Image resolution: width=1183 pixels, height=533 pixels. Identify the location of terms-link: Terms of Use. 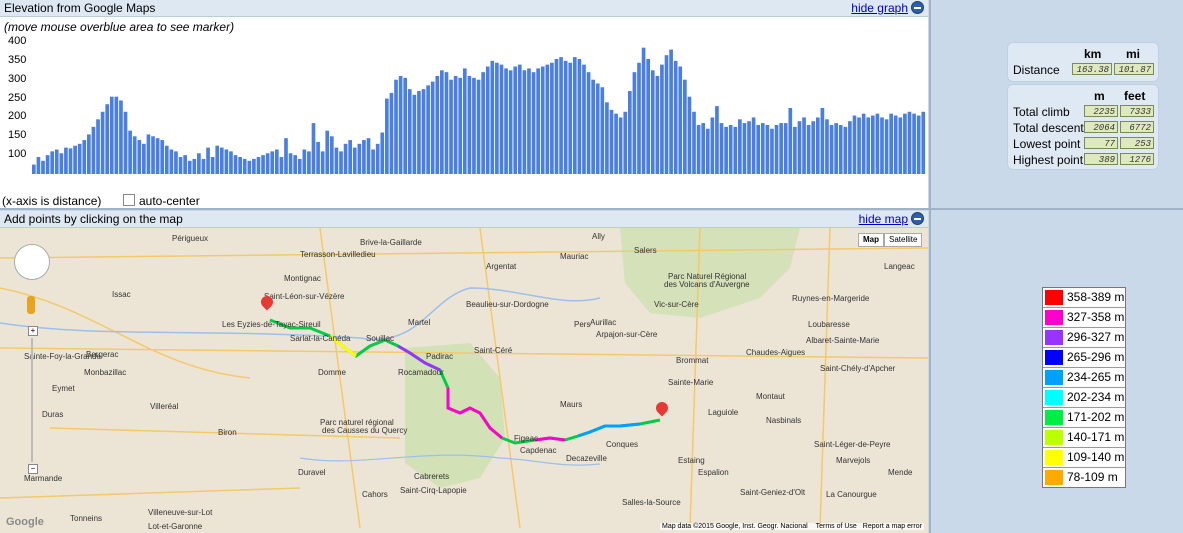
(836, 526).